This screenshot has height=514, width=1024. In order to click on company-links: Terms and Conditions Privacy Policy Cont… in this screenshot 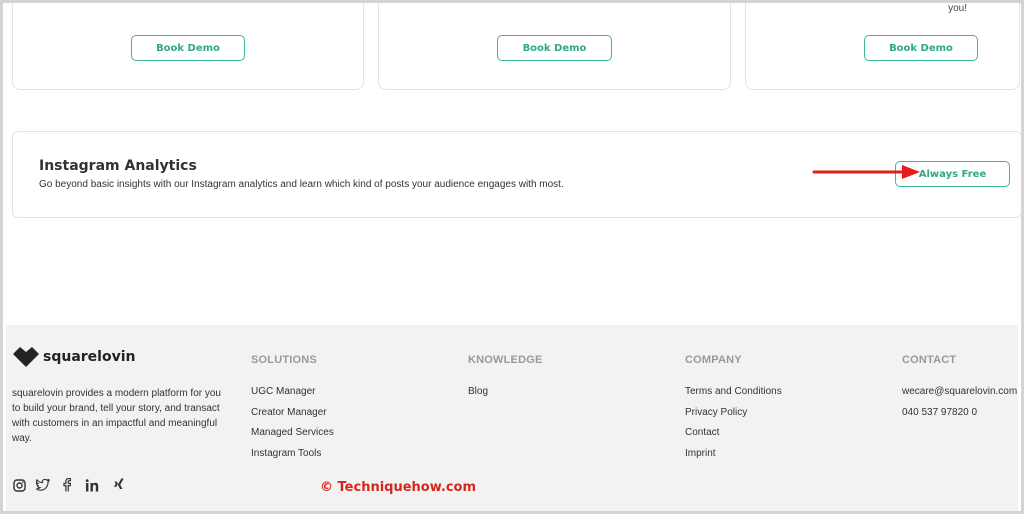, I will do `click(733, 427)`.